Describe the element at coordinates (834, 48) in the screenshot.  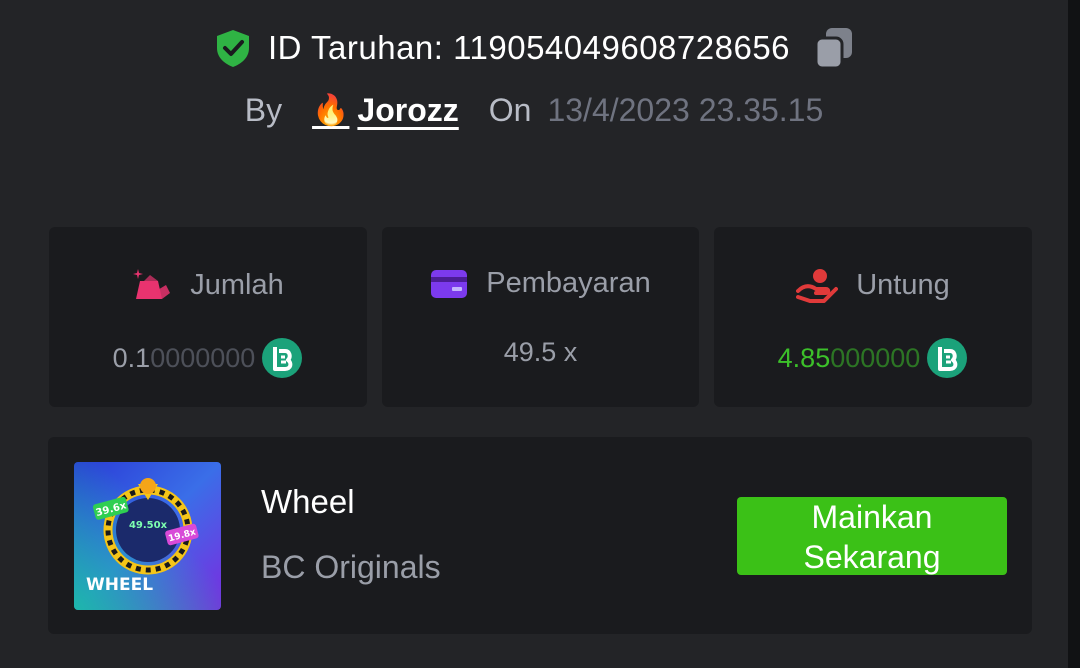
I see `copy-icon` at that location.